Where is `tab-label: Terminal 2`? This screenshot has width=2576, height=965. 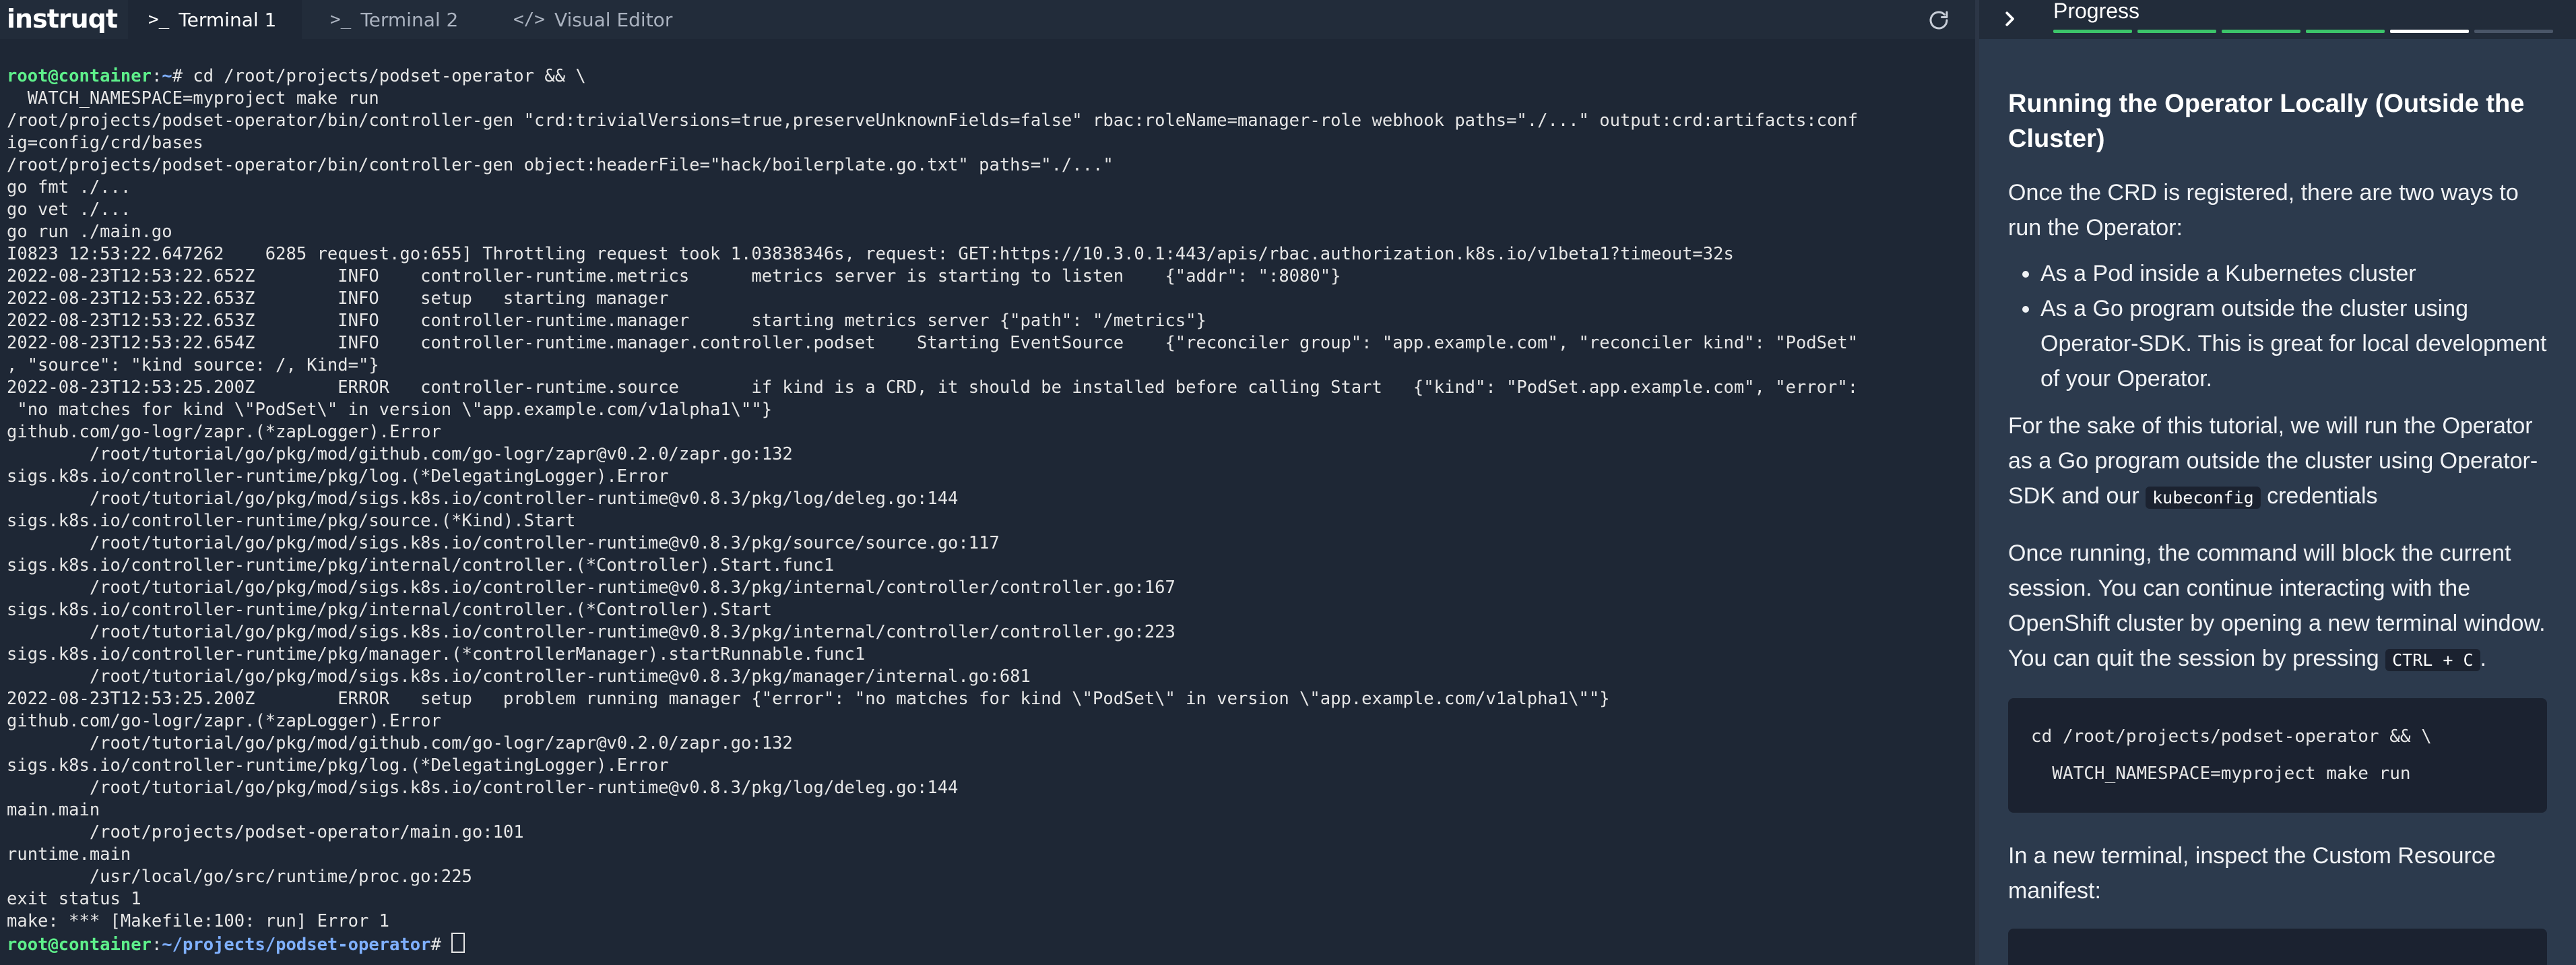 tab-label: Terminal 2 is located at coordinates (410, 19).